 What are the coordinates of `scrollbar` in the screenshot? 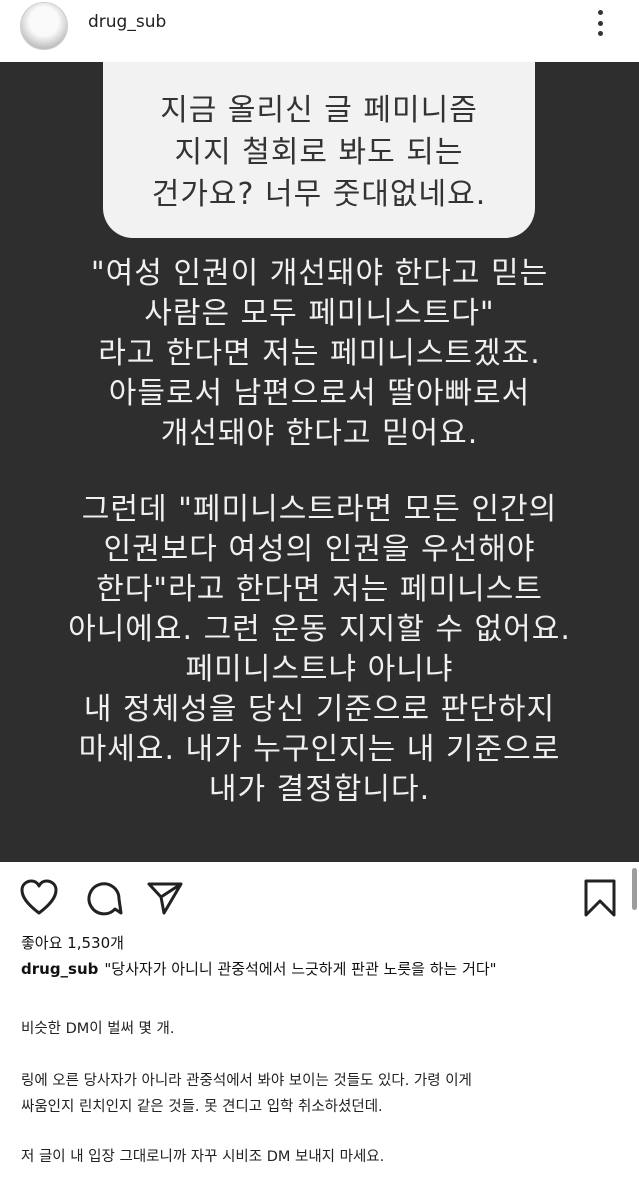 It's located at (634, 889).